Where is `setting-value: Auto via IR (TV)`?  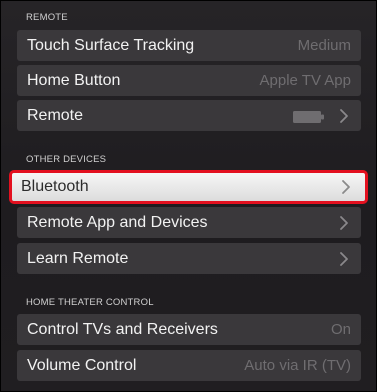
setting-value: Auto via IR (TV) is located at coordinates (297, 365).